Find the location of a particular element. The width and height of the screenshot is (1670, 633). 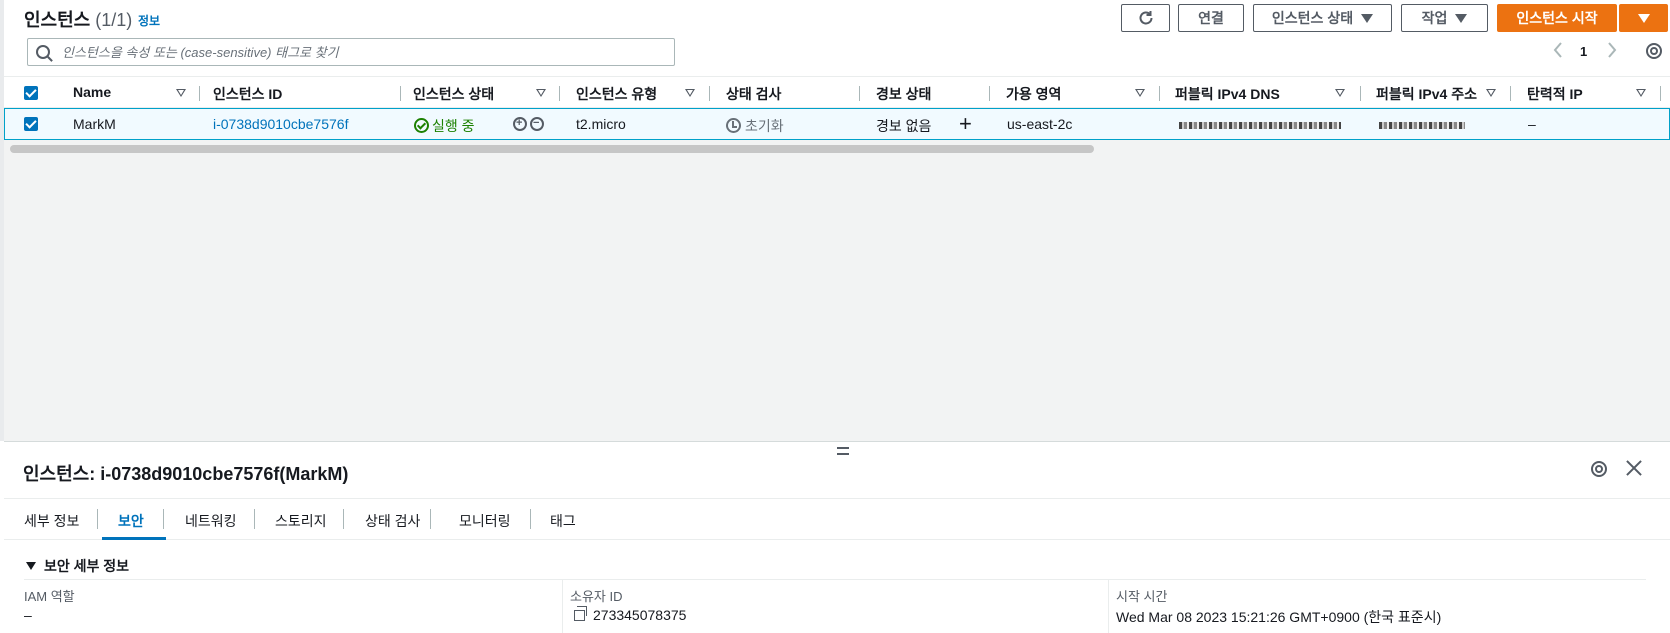

clock-icon is located at coordinates (733, 125).